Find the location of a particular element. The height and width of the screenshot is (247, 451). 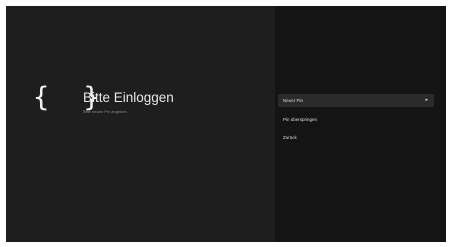

menu-item-label: Zurück is located at coordinates (290, 137).